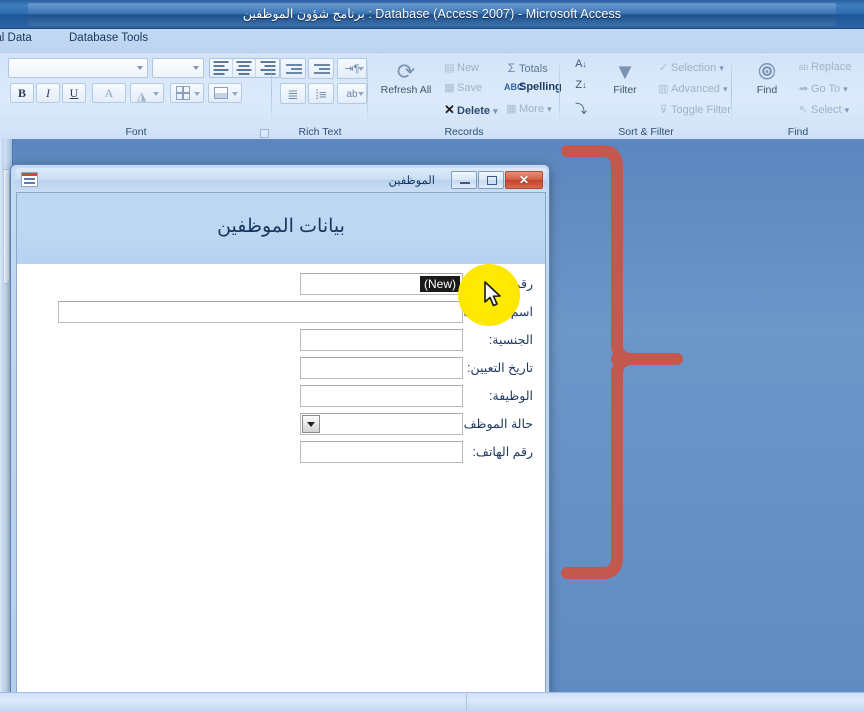 The height and width of the screenshot is (711, 864). I want to click on field-job-title, so click(381, 396).